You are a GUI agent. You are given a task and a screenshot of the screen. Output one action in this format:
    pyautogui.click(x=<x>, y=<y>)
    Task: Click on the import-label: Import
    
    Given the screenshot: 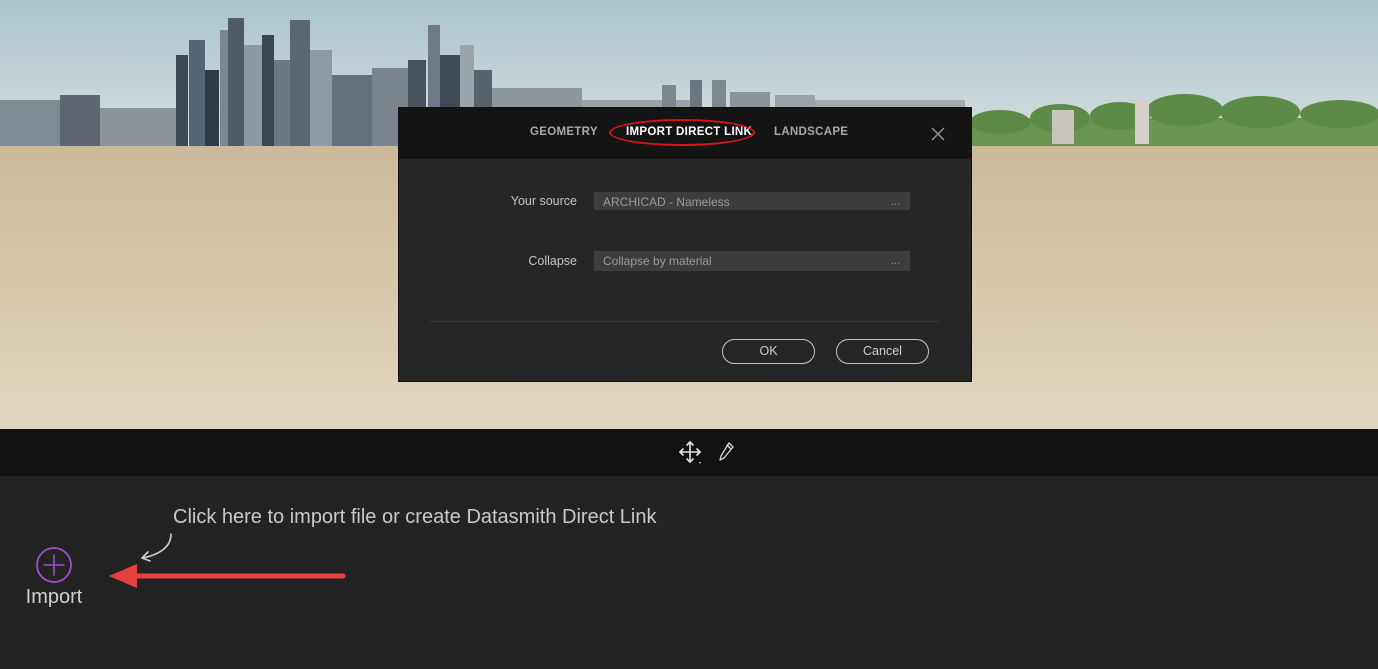 What is the action you would take?
    pyautogui.click(x=54, y=597)
    